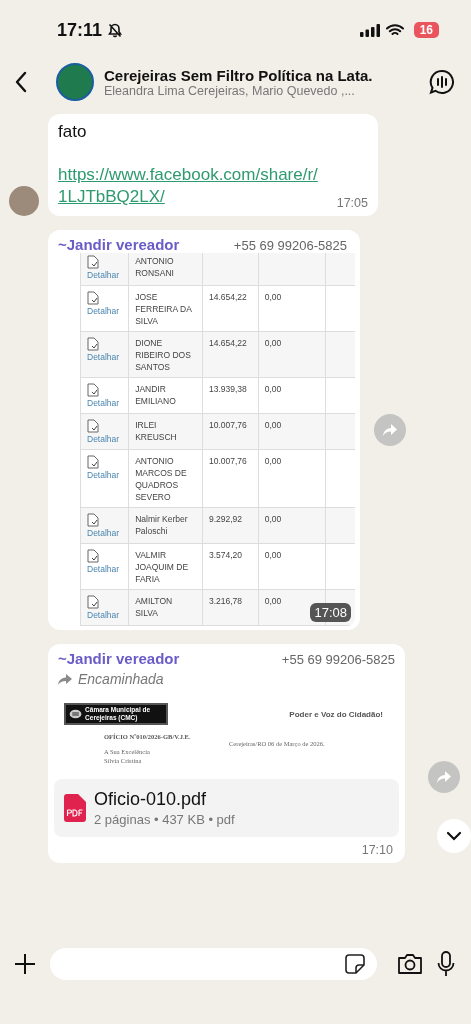 The height and width of the screenshot is (1024, 471). What do you see at coordinates (355, 964) in the screenshot?
I see `sticker-icon` at bounding box center [355, 964].